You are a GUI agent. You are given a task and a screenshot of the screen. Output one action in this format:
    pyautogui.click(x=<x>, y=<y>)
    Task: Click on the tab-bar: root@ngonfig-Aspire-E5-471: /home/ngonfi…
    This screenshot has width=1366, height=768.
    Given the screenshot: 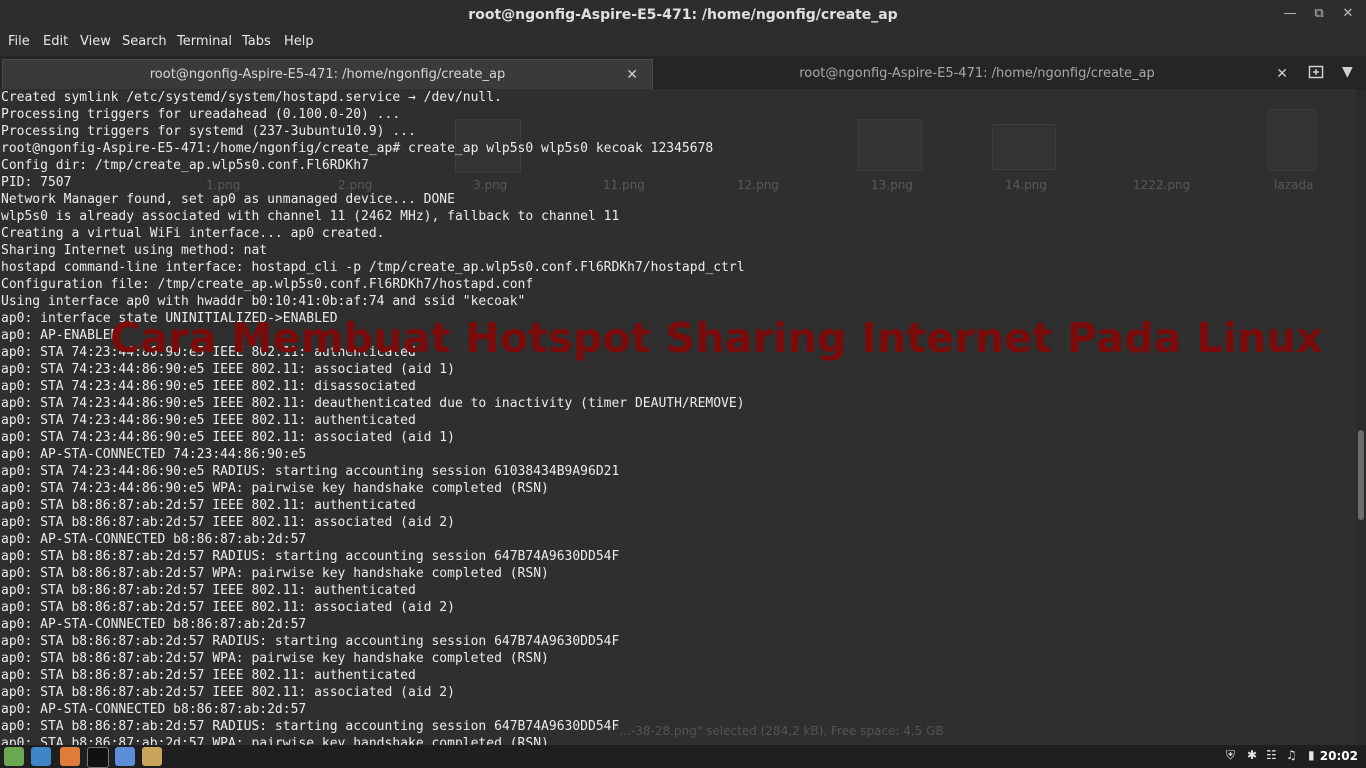 What is the action you would take?
    pyautogui.click(x=683, y=73)
    